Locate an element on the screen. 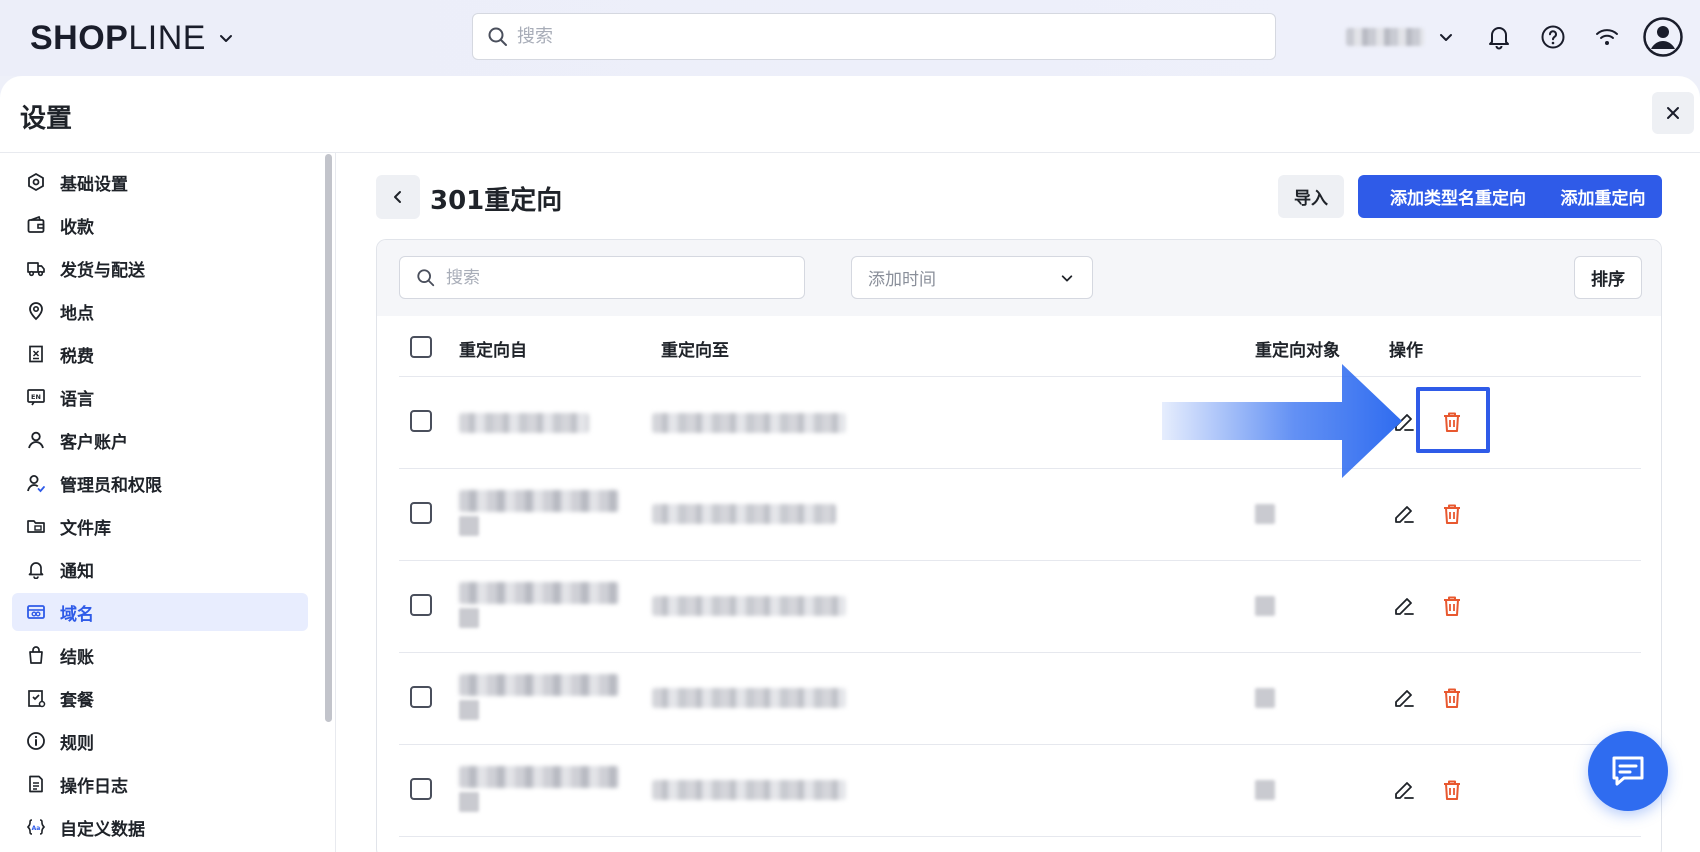 Image resolution: width=1700 pixels, height=852 pixels. sidebar-item-label: 文件库 is located at coordinates (85, 528).